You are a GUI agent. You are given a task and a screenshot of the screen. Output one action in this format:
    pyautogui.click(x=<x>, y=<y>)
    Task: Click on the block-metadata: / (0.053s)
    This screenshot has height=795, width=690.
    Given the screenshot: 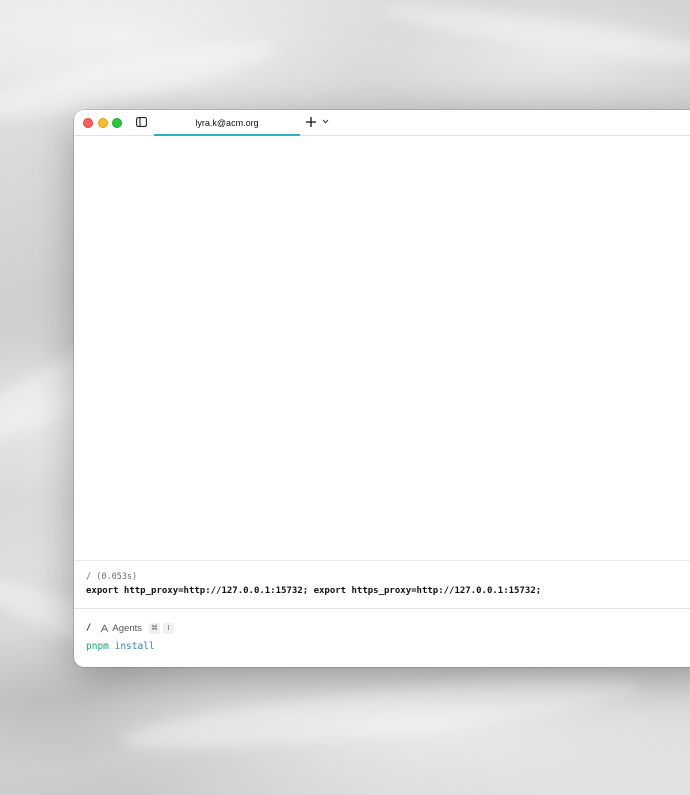 What is the action you would take?
    pyautogui.click(x=112, y=577)
    